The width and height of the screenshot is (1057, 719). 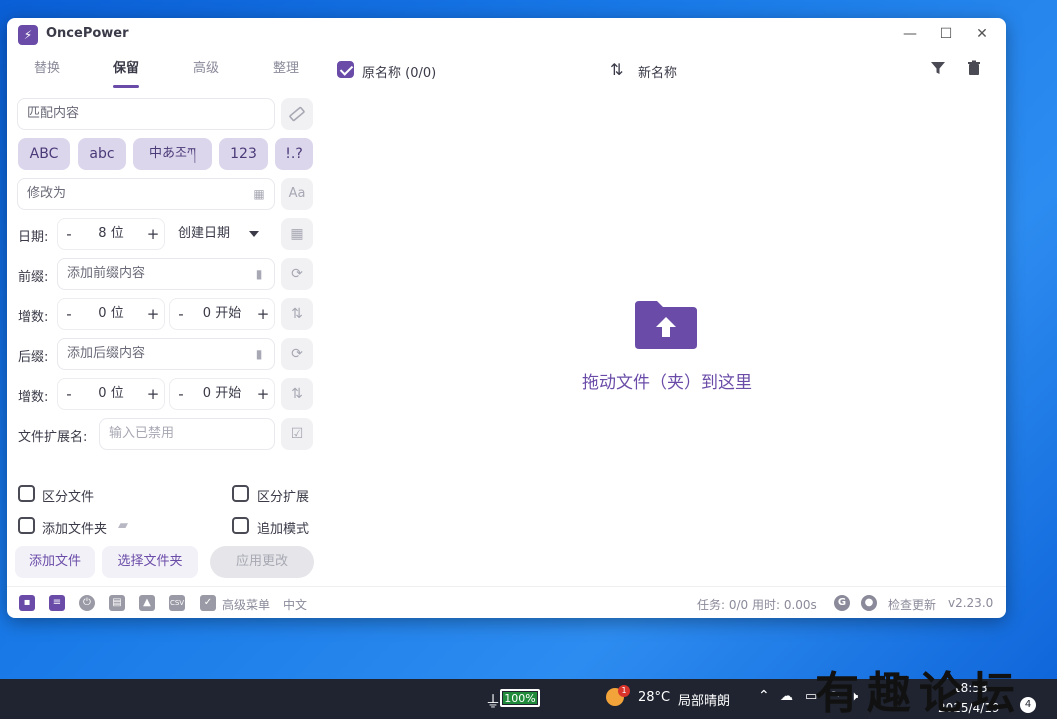 I want to click on increment-start-plus-1: +, so click(x=263, y=314).